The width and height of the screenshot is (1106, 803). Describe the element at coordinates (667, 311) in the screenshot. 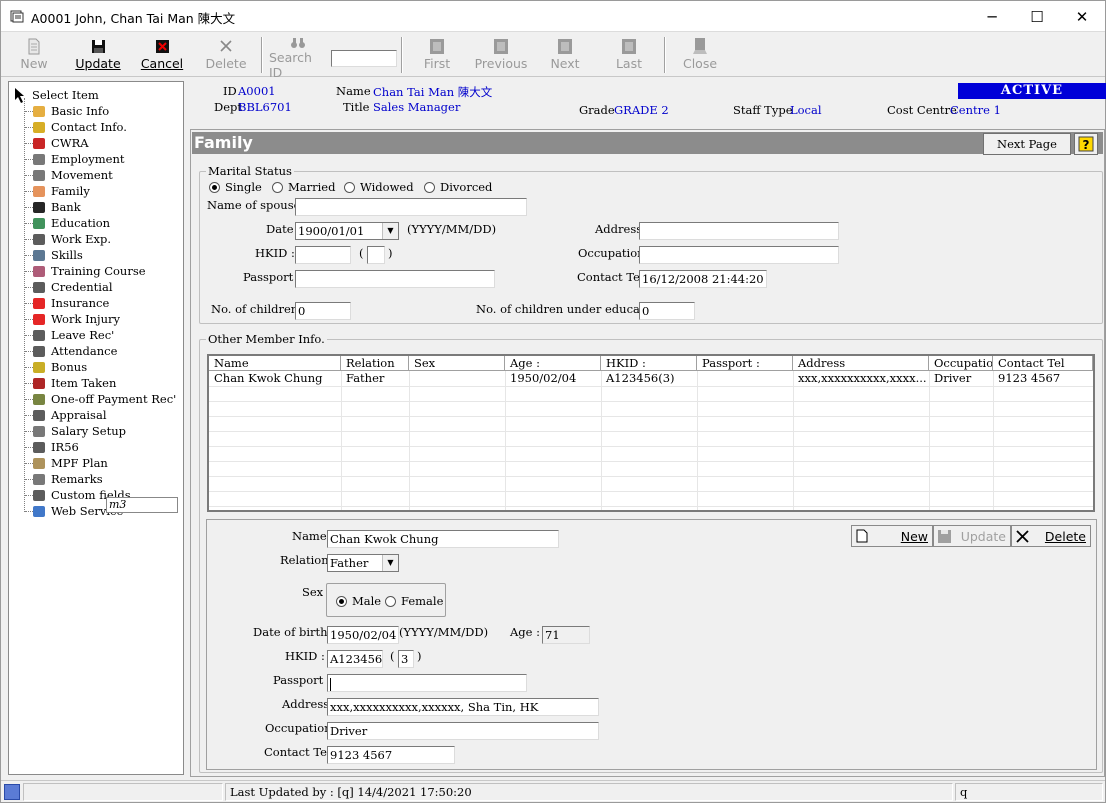

I see `children-edu-input: 0` at that location.